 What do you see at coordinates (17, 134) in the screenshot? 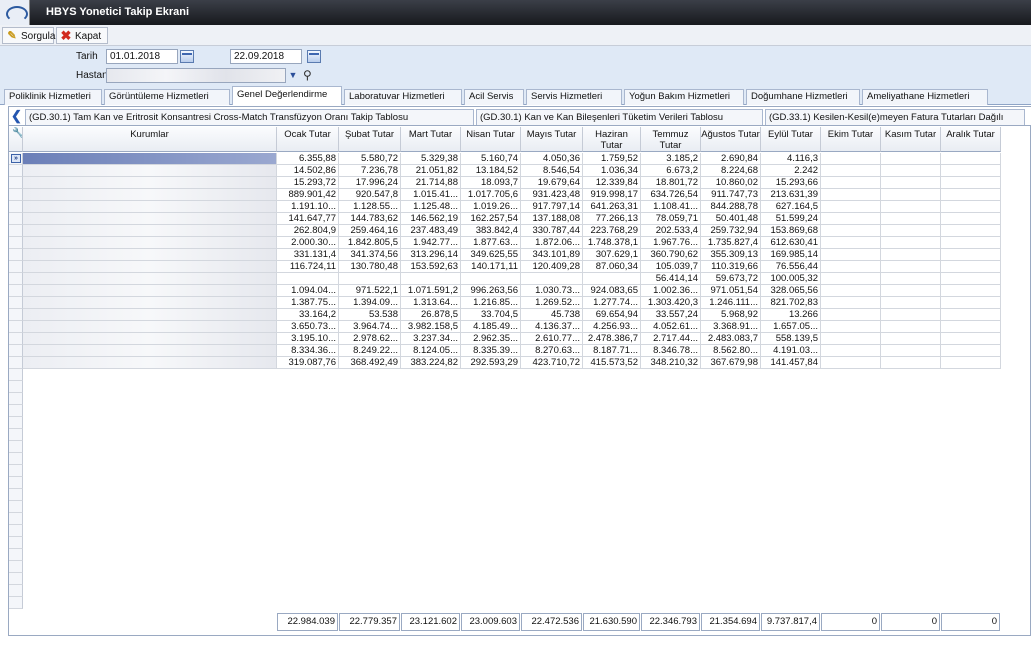
I see `wrench-icon: 🔧` at bounding box center [17, 134].